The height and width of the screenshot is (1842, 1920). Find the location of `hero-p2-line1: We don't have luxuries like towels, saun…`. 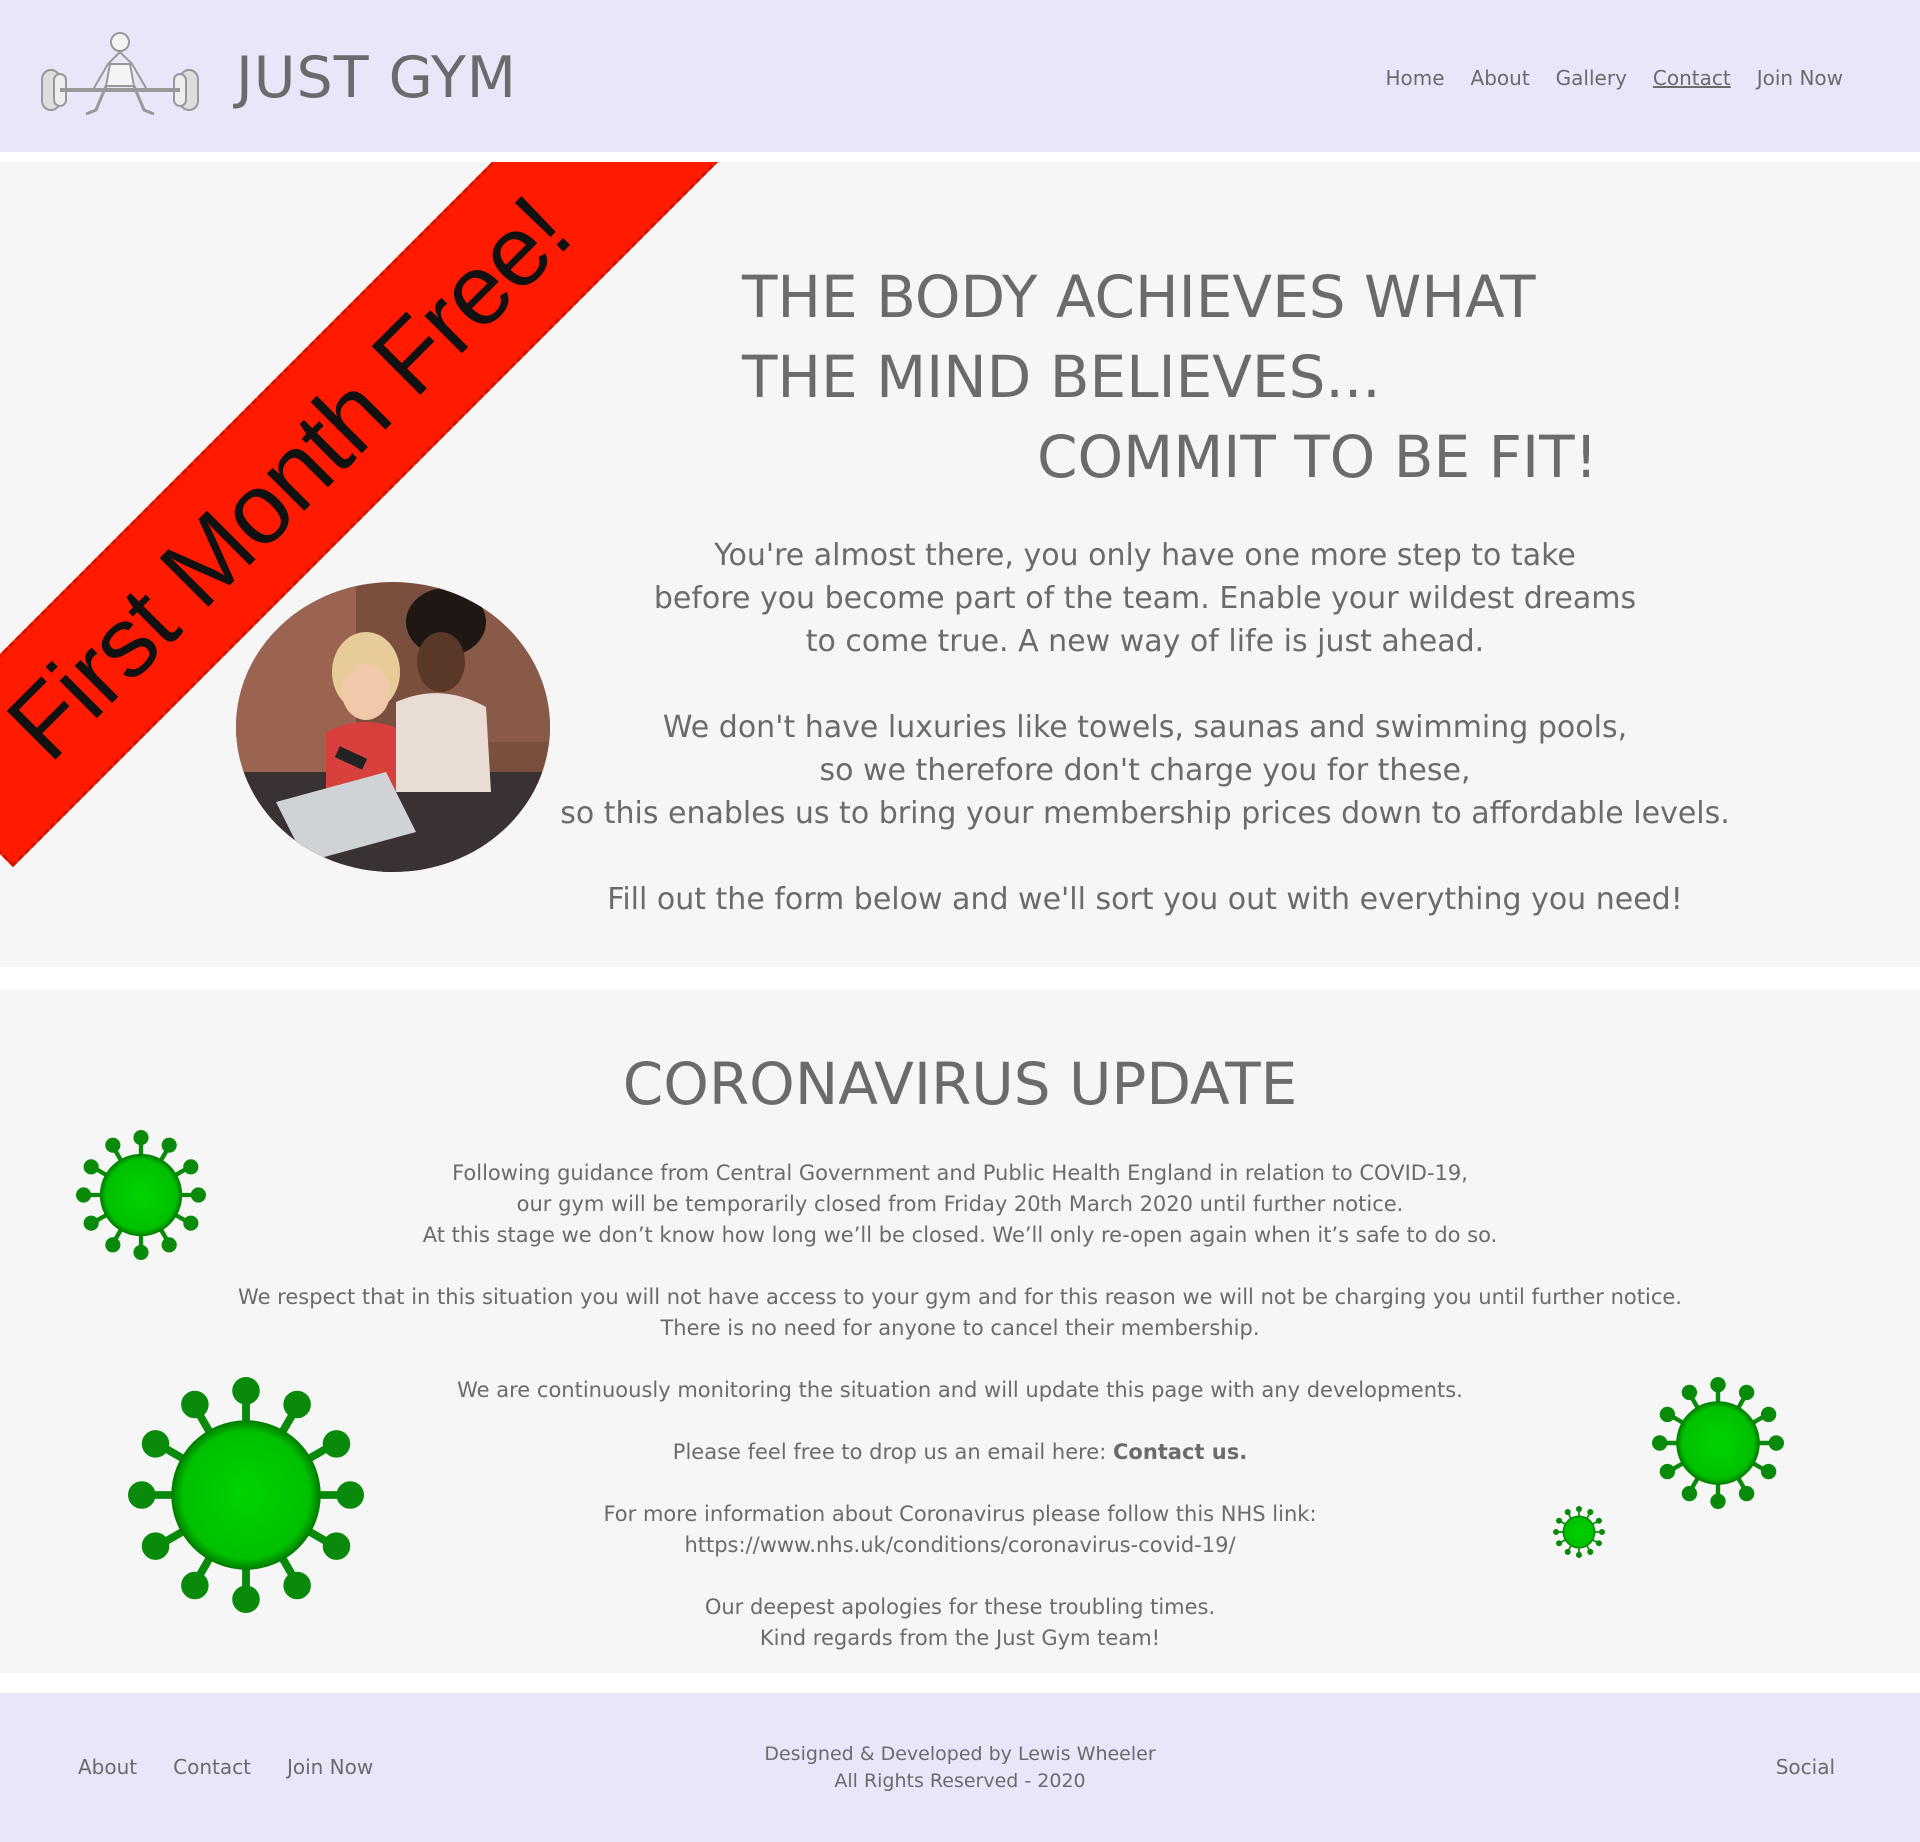

hero-p2-line1: We don't have luxuries like towels, saun… is located at coordinates (1145, 727).